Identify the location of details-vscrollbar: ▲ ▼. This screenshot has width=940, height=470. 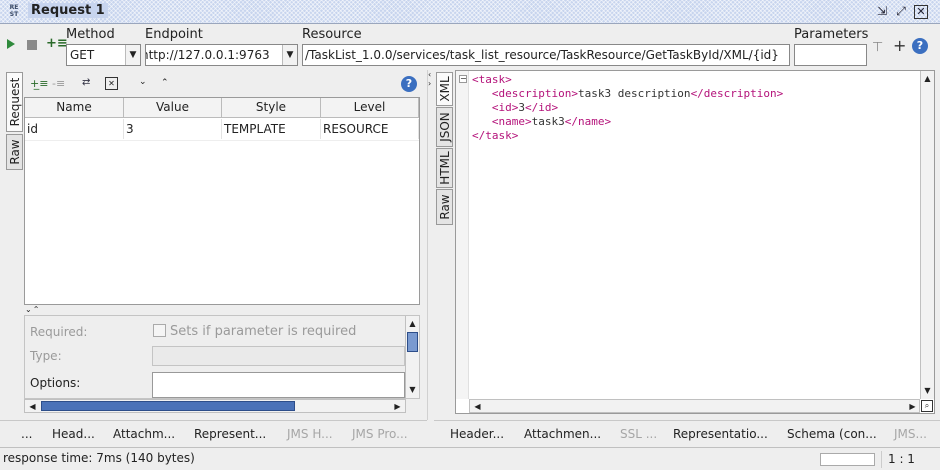
(412, 357).